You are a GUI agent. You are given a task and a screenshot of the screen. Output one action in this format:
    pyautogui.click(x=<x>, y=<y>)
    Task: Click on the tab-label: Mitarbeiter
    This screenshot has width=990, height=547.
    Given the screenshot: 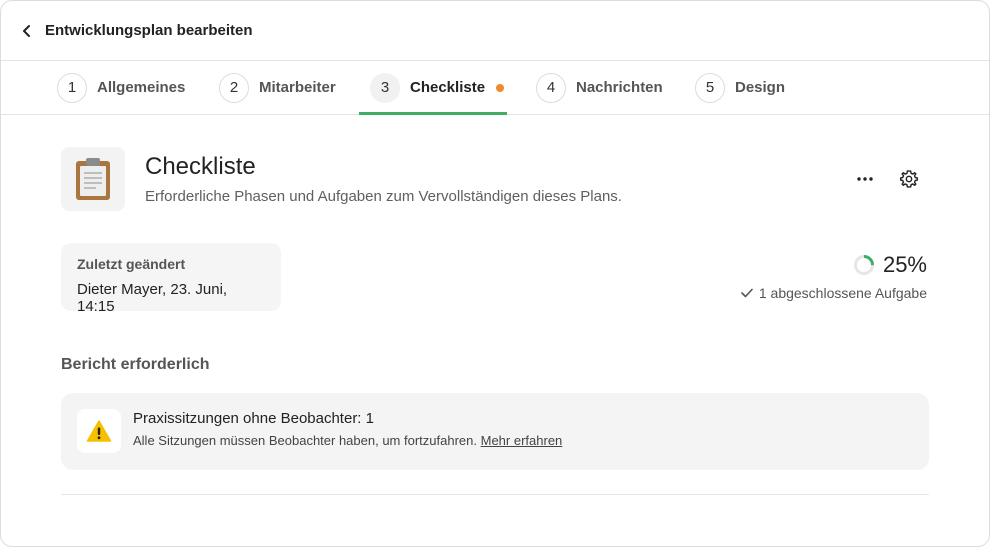 What is the action you would take?
    pyautogui.click(x=297, y=87)
    